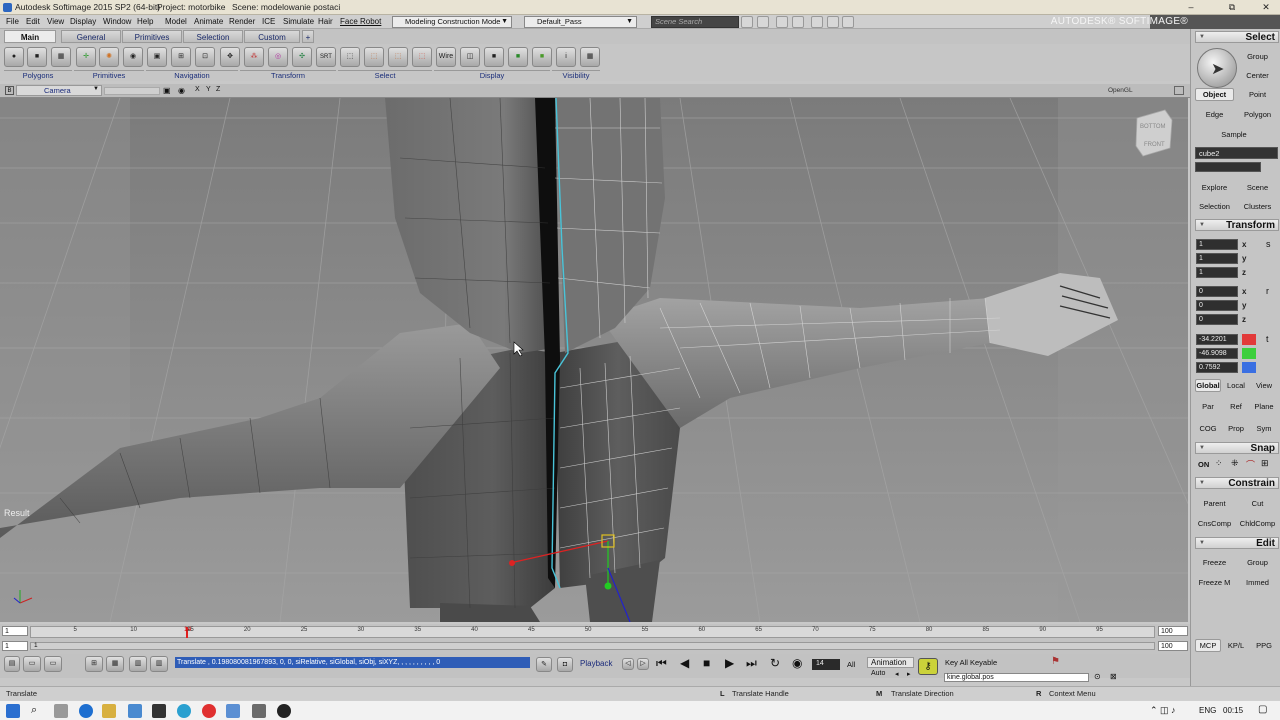 This screenshot has height=720, width=1280. Describe the element at coordinates (302, 57) in the screenshot. I see `transform-tool-icon: ✣` at that location.